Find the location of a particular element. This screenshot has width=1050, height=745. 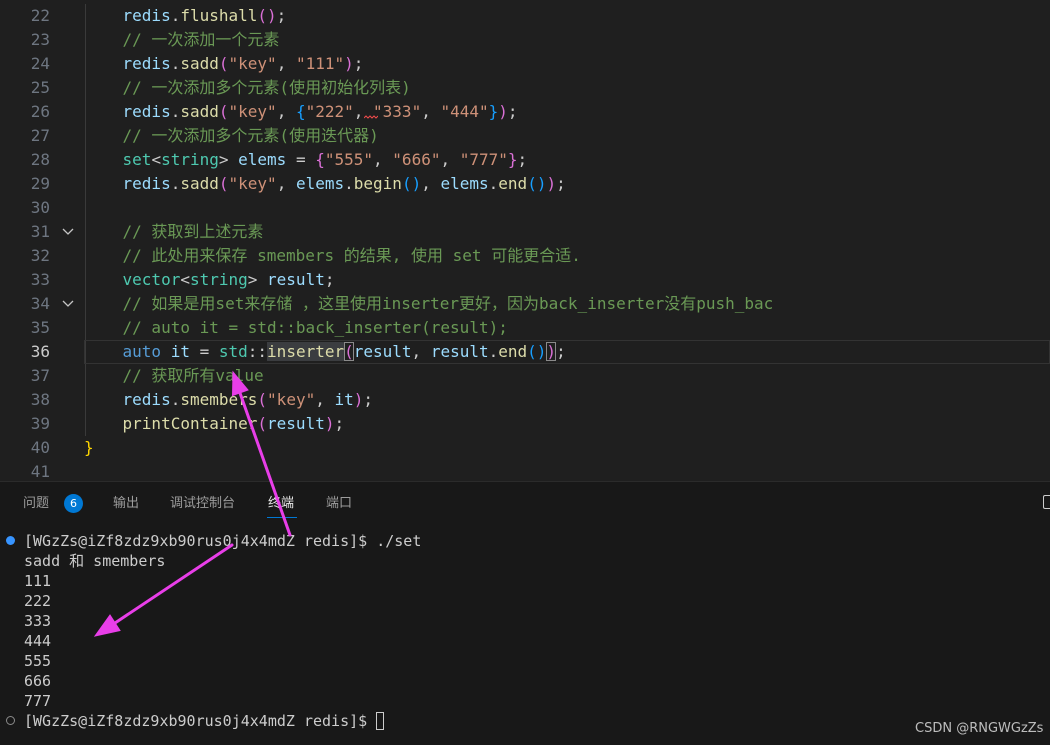

code-line: 32 // 此处用来保存 smembers 的结果, 使用 set 可能更合适. is located at coordinates (525, 256).